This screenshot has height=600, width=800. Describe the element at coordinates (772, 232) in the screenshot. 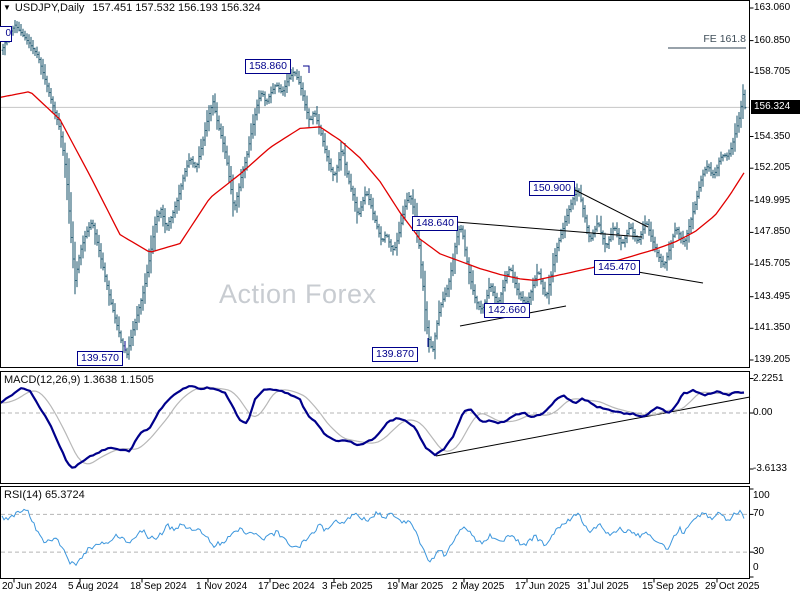

I see `price-axis-tick-label: 147.850` at that location.